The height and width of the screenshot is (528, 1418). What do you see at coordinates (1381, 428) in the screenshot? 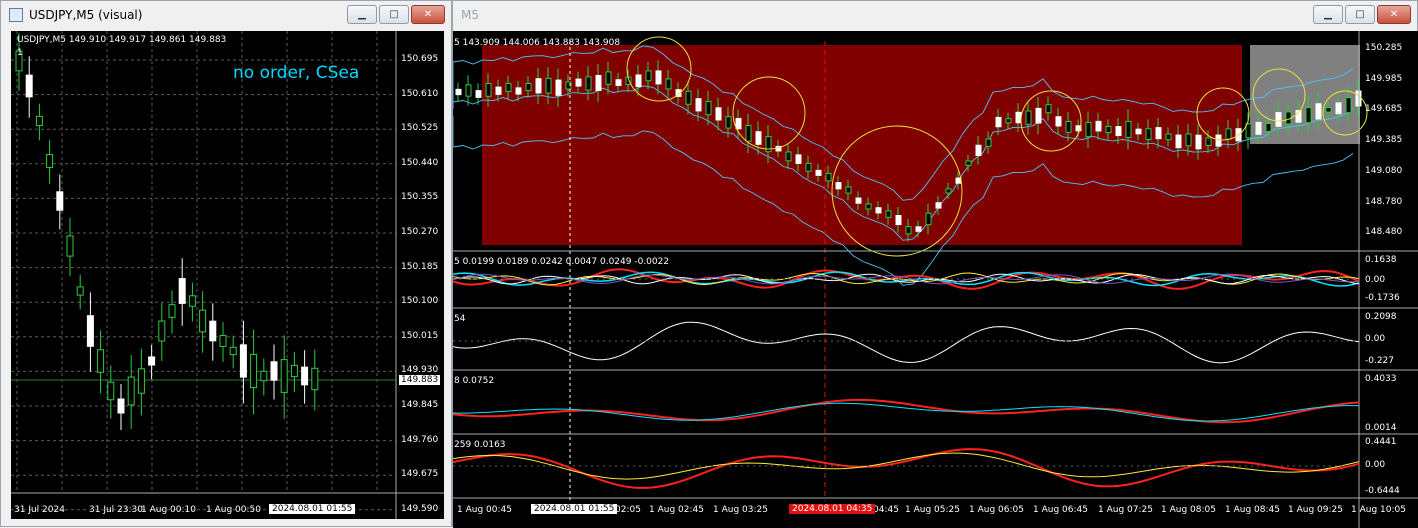
I see `oscillator-axis-label: 0.0014` at bounding box center [1381, 428].